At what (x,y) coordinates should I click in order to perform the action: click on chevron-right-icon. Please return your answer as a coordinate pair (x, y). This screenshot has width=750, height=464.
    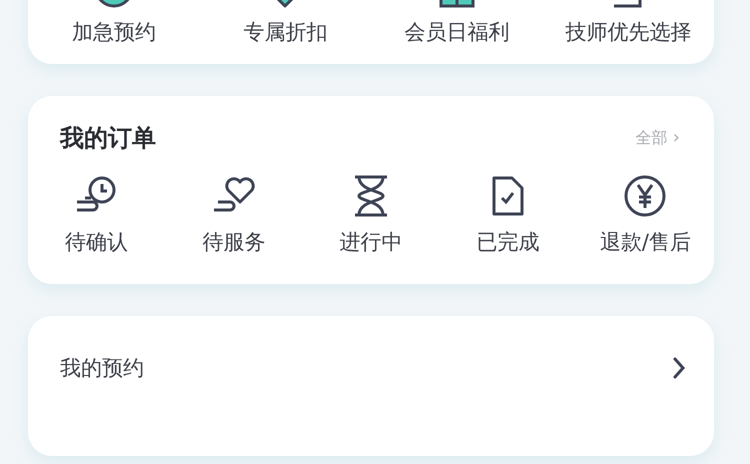
    Looking at the image, I should click on (679, 368).